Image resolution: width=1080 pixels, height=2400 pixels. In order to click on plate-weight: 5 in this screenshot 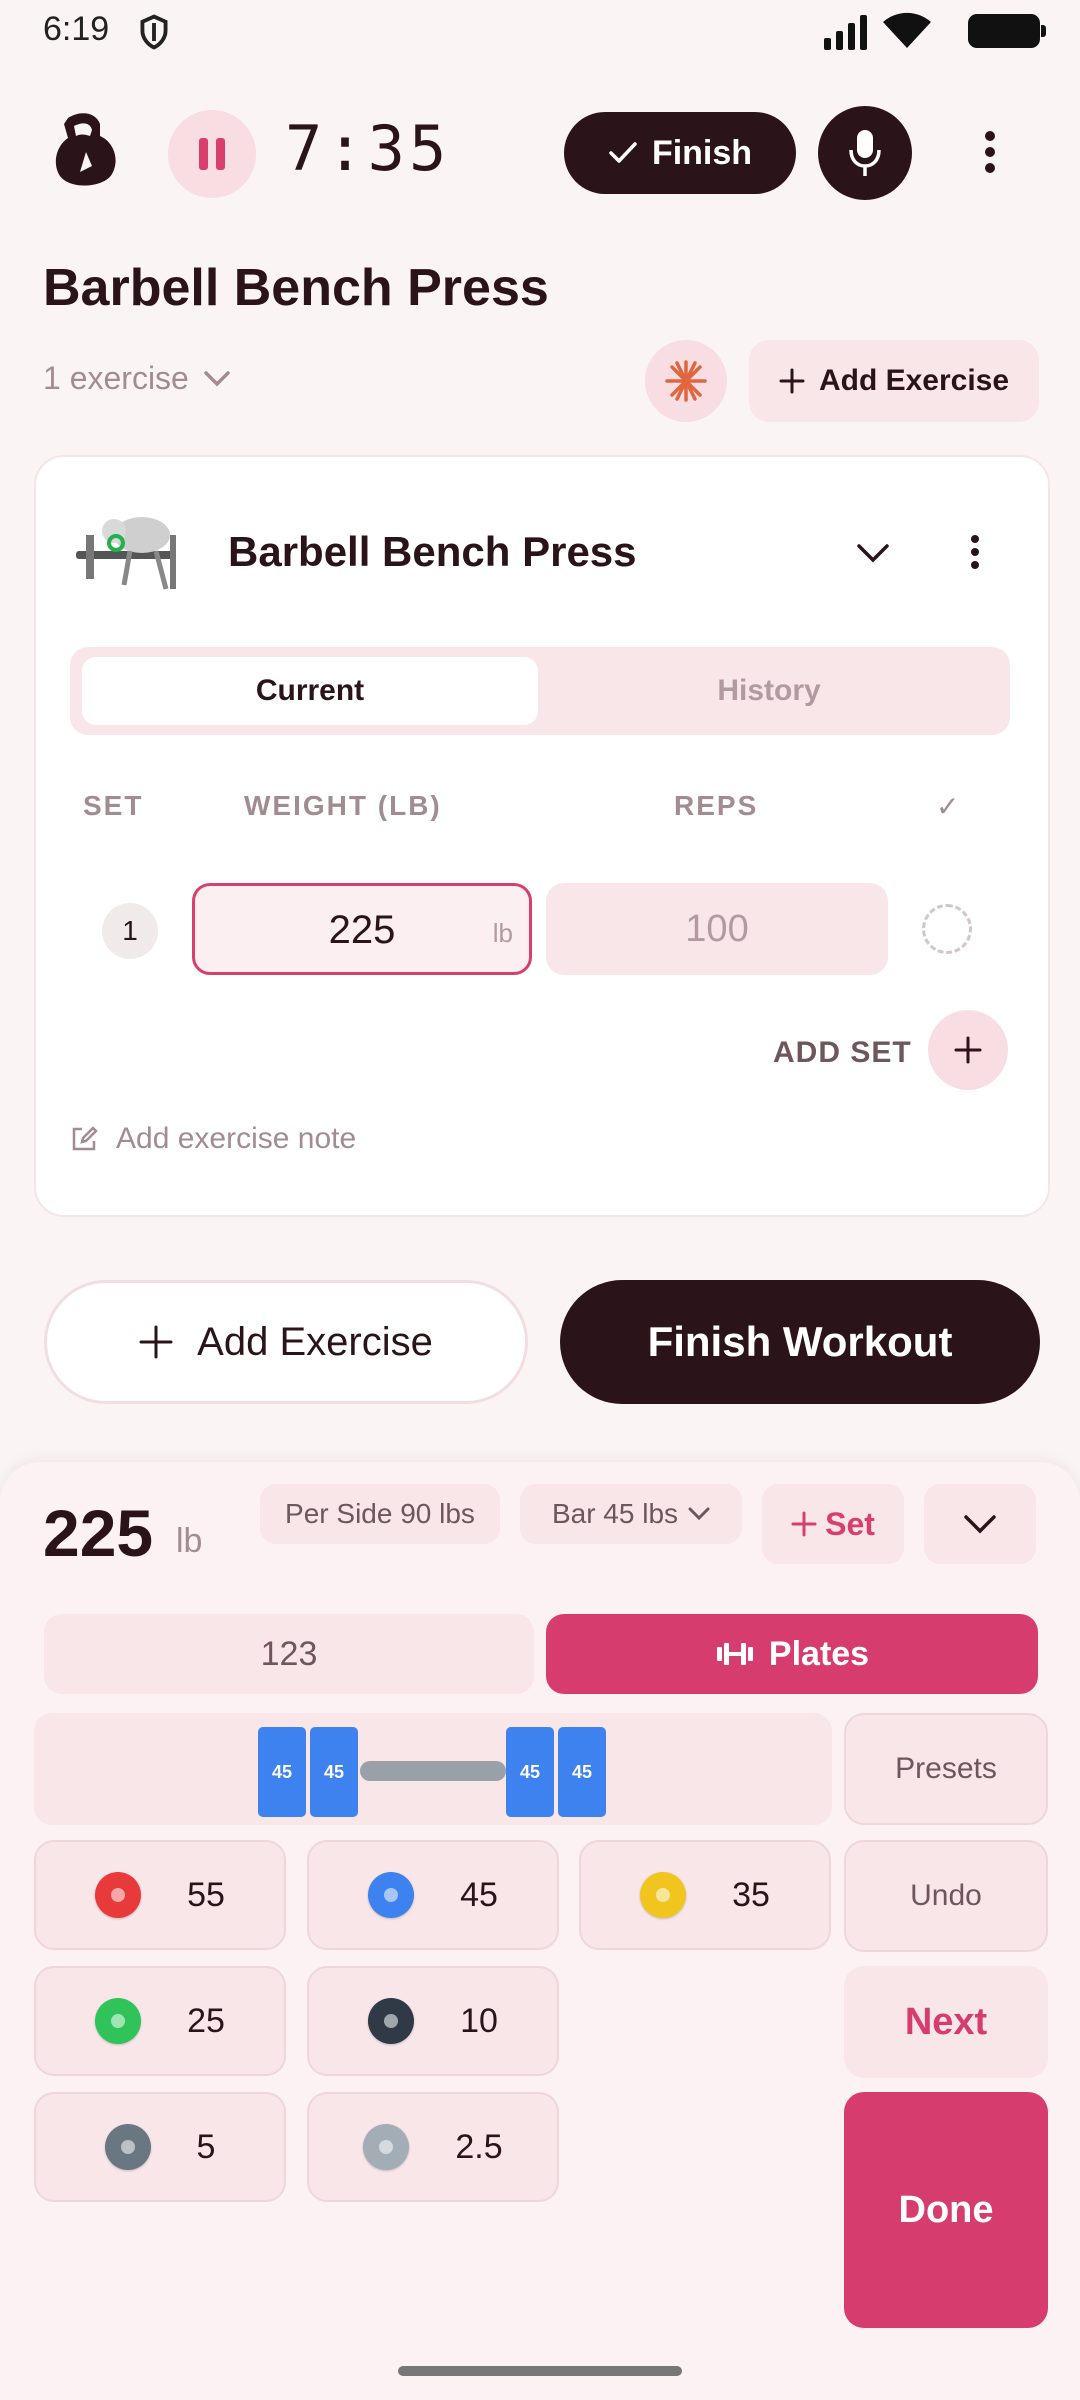, I will do `click(206, 2146)`.